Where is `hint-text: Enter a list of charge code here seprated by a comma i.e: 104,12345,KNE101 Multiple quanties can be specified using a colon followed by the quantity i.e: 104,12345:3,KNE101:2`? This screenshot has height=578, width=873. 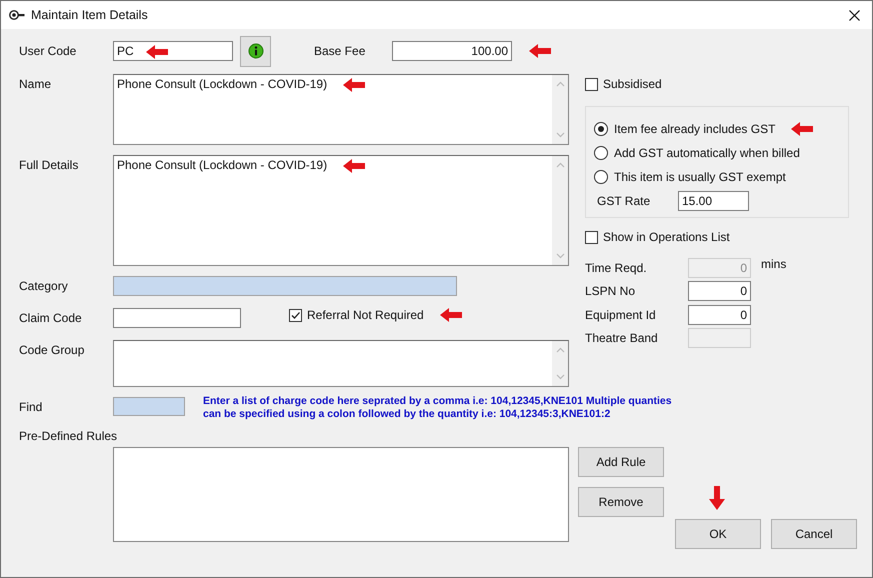
hint-text: Enter a list of charge code here seprated by a comma i.e: 104,12345,KNE101 Multiple quanties can be specified using a colon followed by the quantity i.e: 104,12345:3,KNE101:2 is located at coordinates (438, 408).